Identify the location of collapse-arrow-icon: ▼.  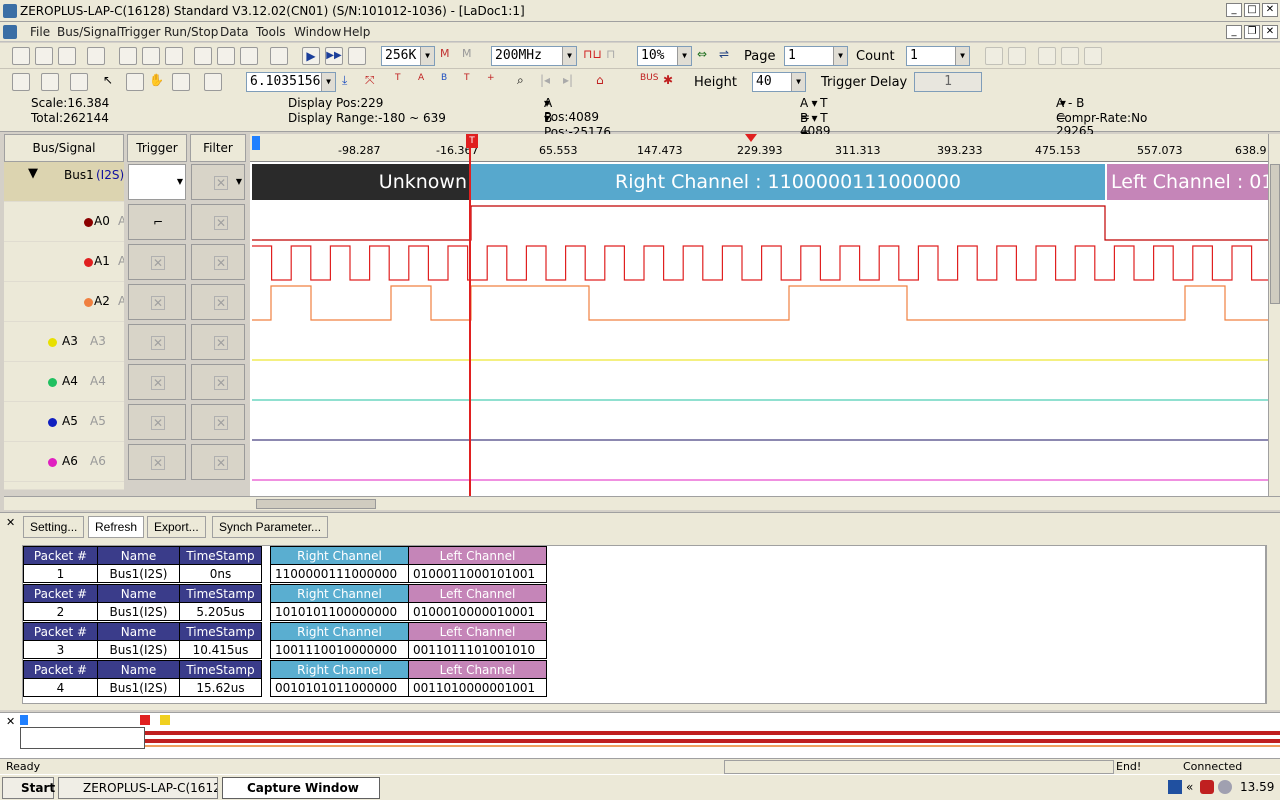
(33, 173).